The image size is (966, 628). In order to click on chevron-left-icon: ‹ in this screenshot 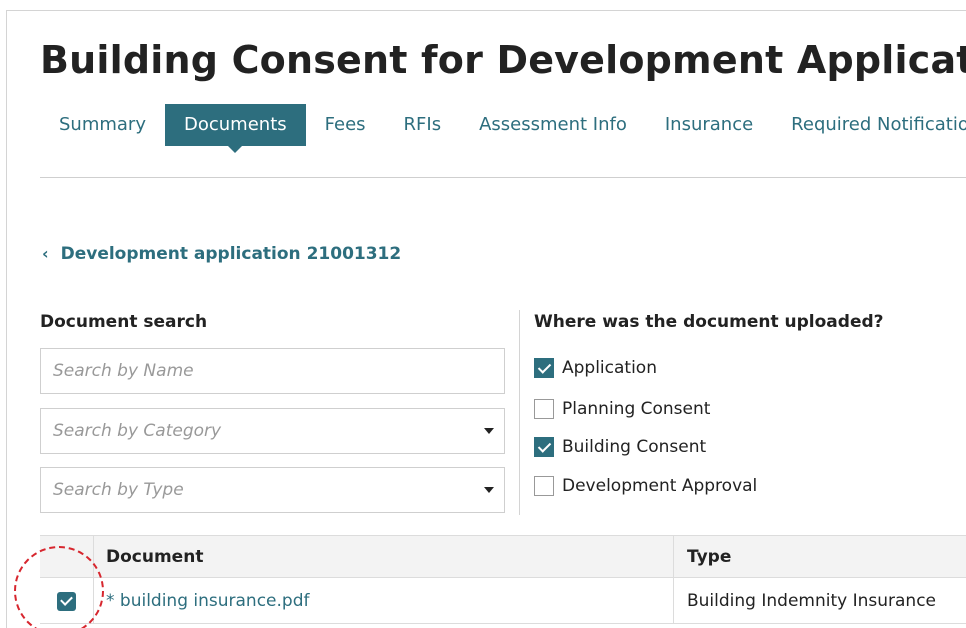, I will do `click(45, 253)`.